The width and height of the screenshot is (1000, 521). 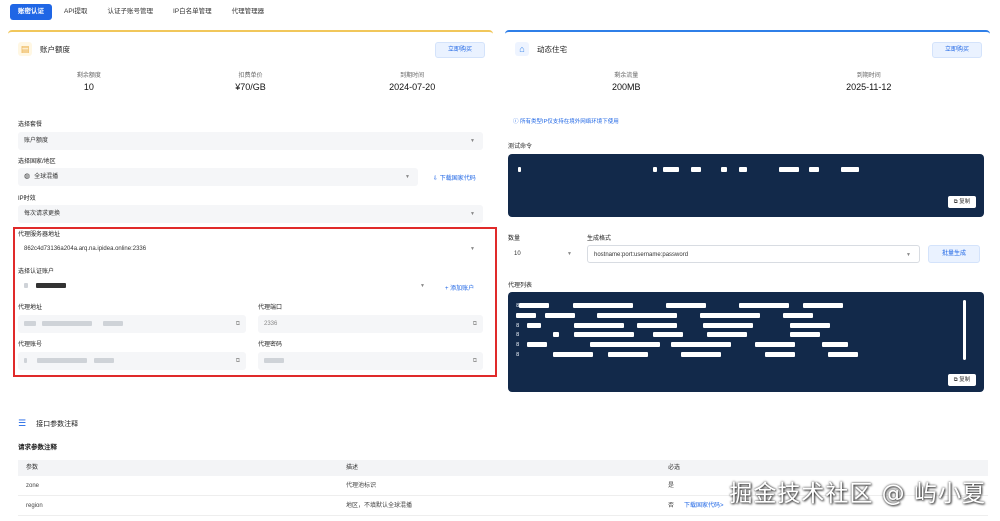 What do you see at coordinates (76, 12) in the screenshot?
I see `tab-api-extract: API提取` at bounding box center [76, 12].